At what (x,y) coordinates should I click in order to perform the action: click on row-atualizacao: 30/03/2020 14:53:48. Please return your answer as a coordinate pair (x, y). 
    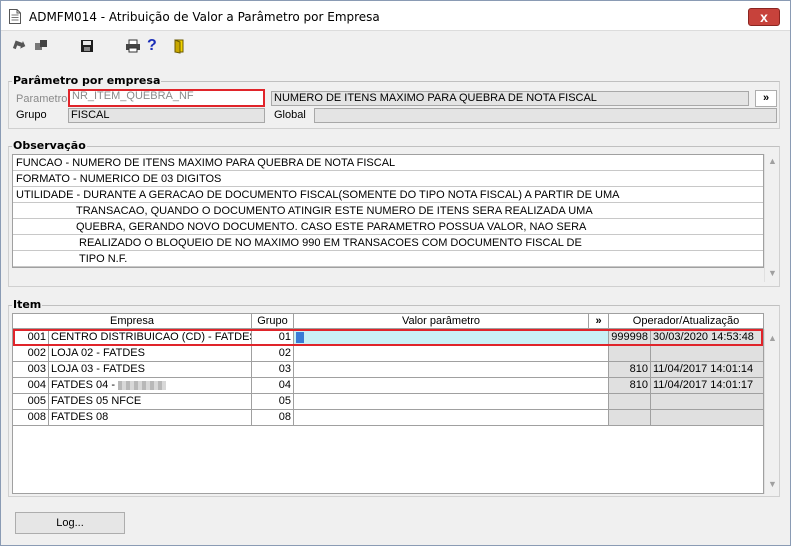
    Looking at the image, I should click on (707, 338).